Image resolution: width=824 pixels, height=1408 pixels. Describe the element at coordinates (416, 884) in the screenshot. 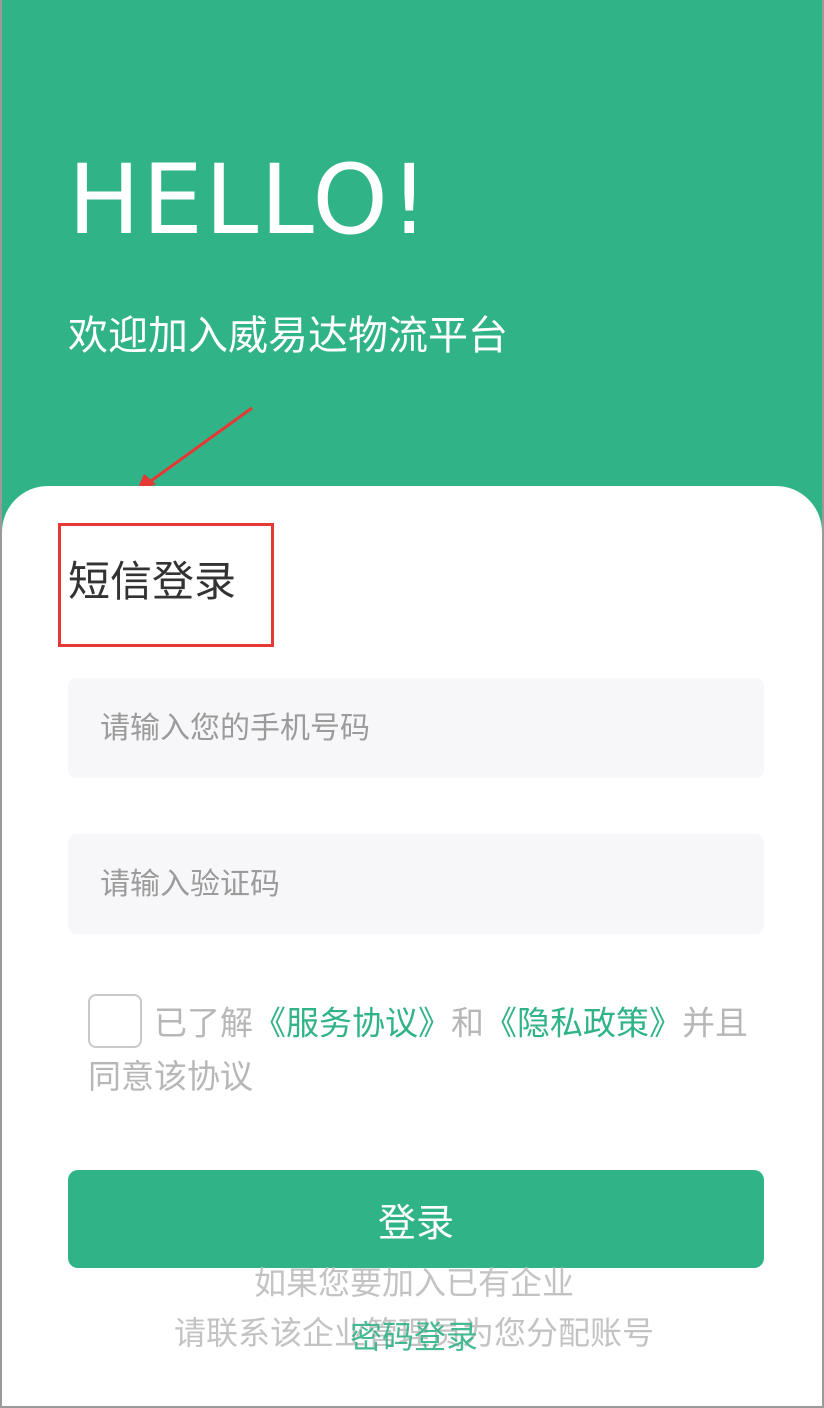

I see `verification-code-input` at that location.